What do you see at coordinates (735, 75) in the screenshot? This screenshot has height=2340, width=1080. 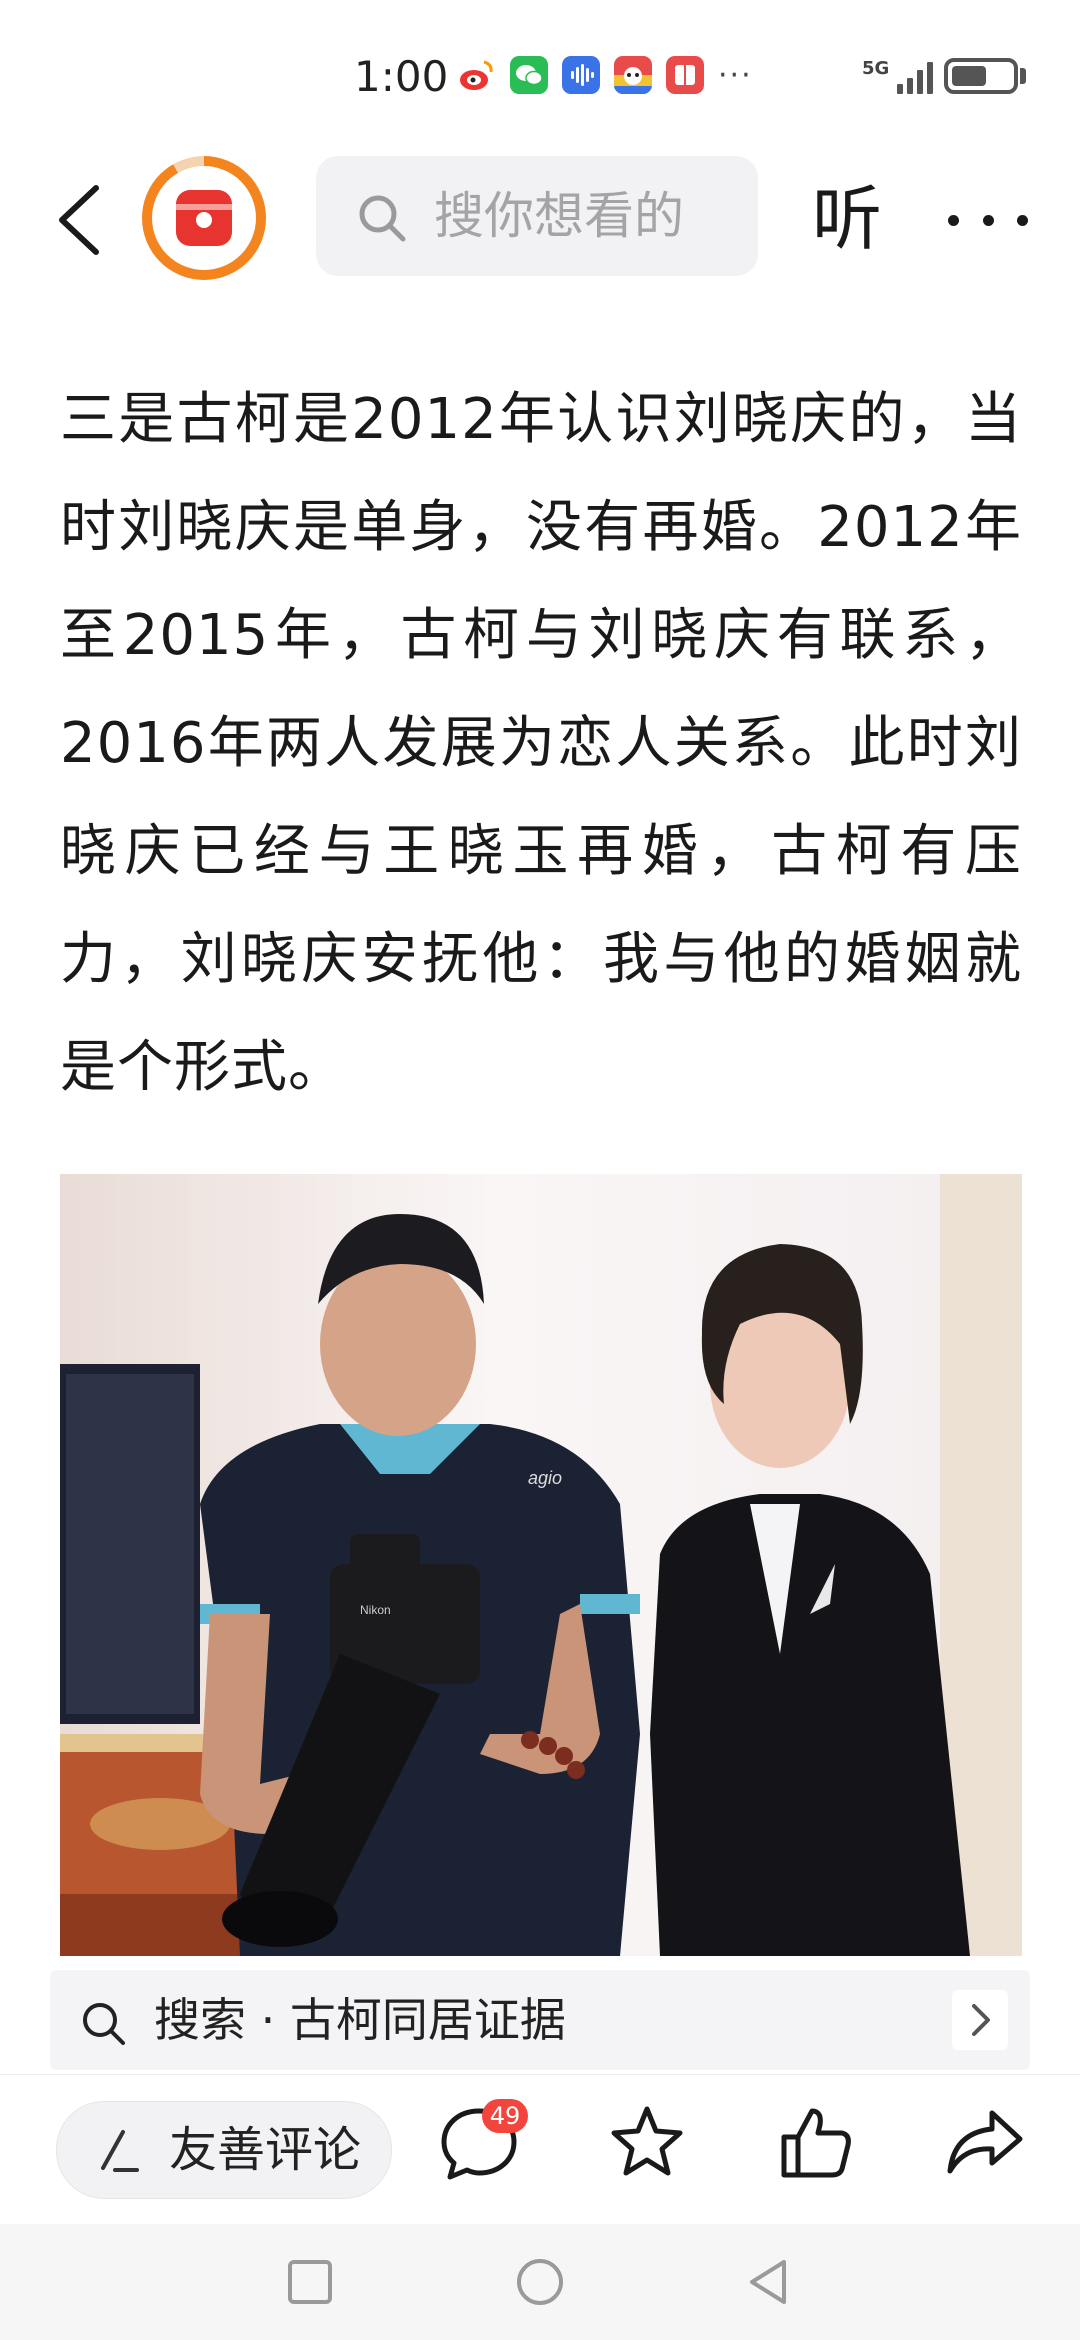 I see `more-notifications-icon: ···` at bounding box center [735, 75].